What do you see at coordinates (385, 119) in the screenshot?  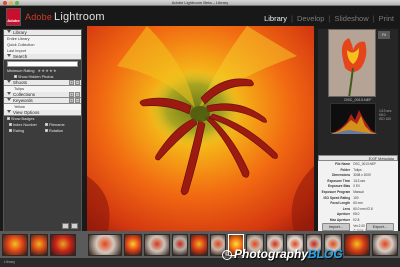 I see `histogram-iso: ISO 100` at bounding box center [385, 119].